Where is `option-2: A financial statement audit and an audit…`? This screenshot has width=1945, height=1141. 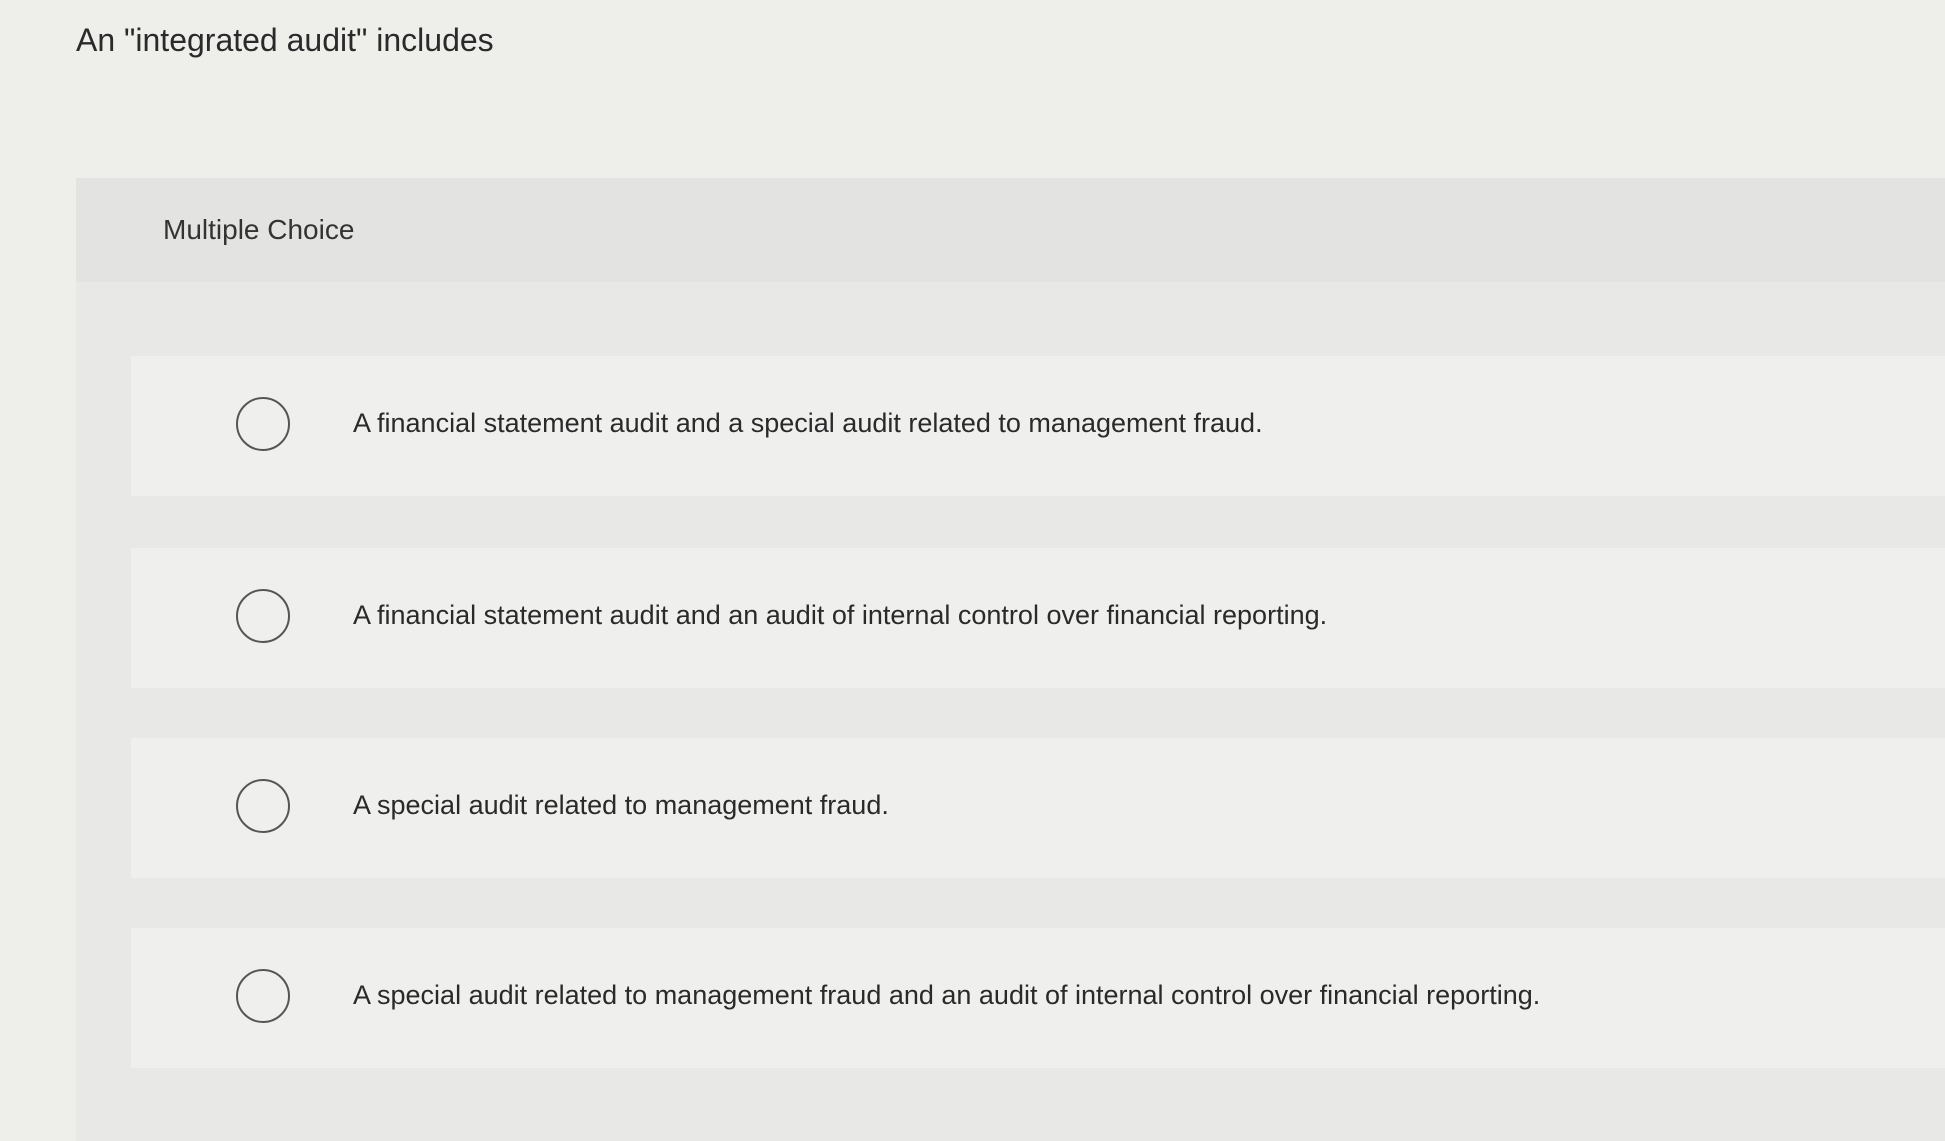
option-2: A financial statement audit and an audit… is located at coordinates (1038, 618).